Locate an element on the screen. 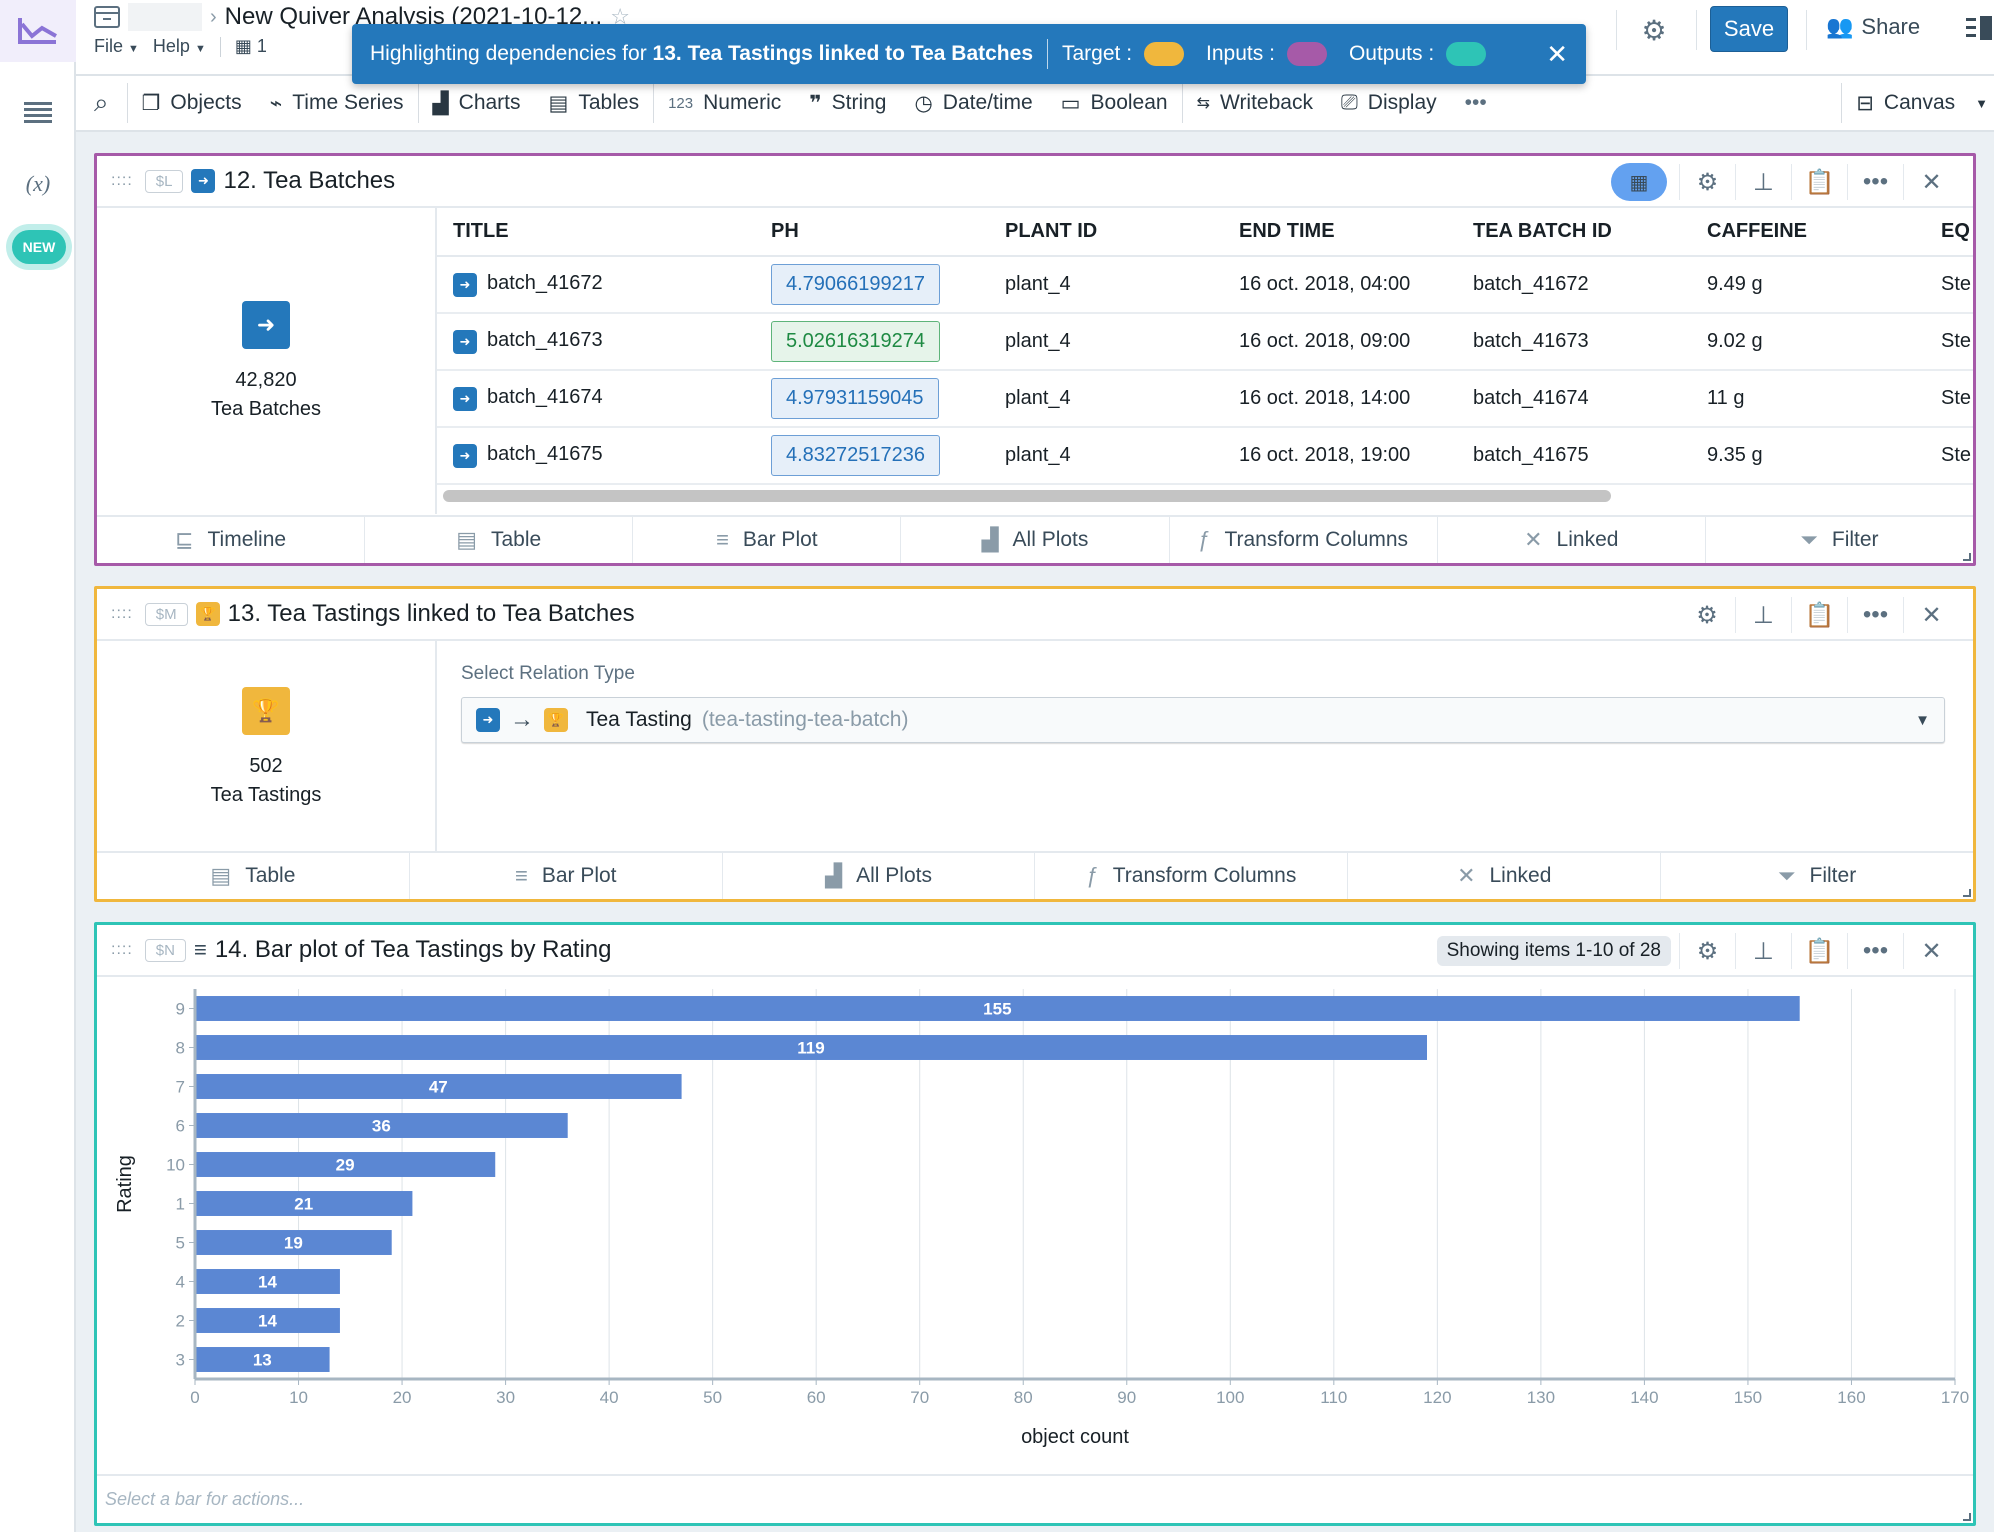 Image resolution: width=1994 pixels, height=1532 pixels. file-menu: File ▼ is located at coordinates (116, 46).